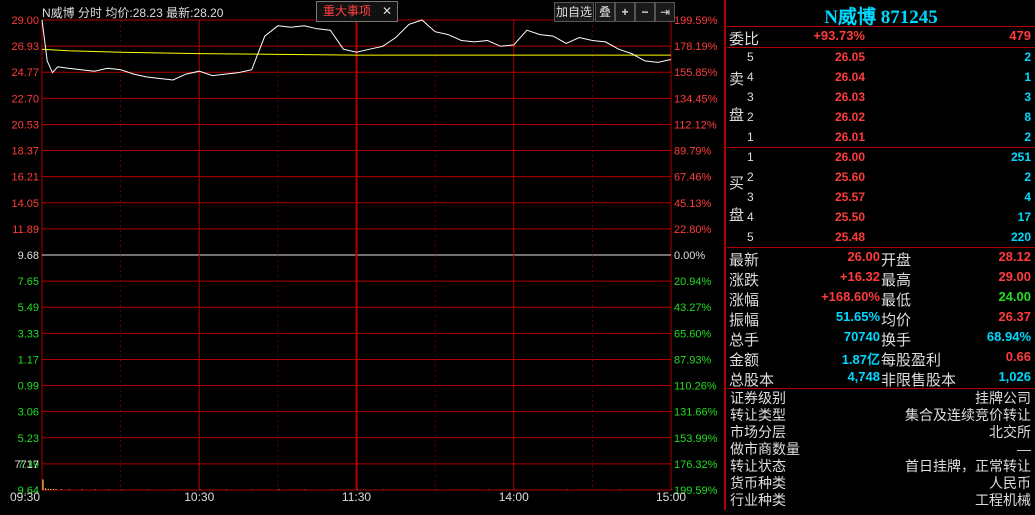 The width and height of the screenshot is (1035, 515). What do you see at coordinates (881, 432) in the screenshot?
I see `info-row: 市场分层 北交所` at bounding box center [881, 432].